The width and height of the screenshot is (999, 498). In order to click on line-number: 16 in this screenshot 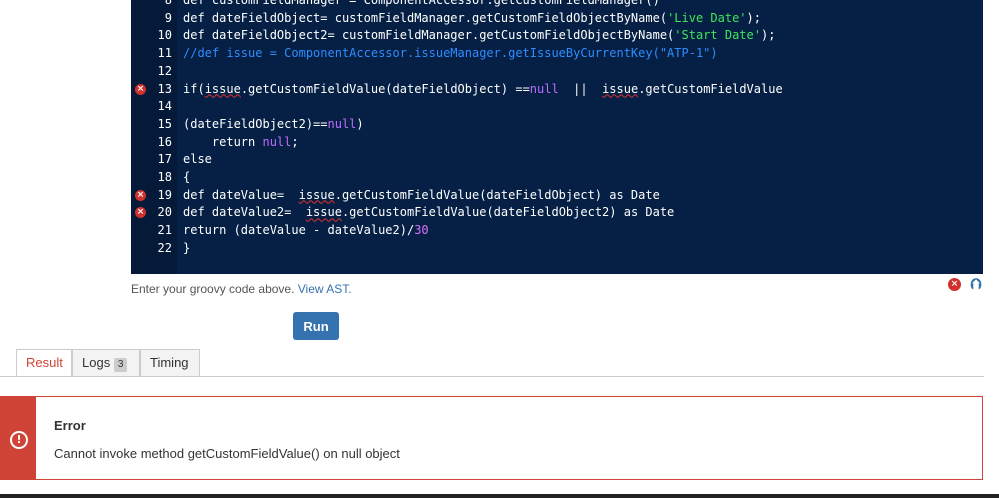, I will do `click(164, 141)`.